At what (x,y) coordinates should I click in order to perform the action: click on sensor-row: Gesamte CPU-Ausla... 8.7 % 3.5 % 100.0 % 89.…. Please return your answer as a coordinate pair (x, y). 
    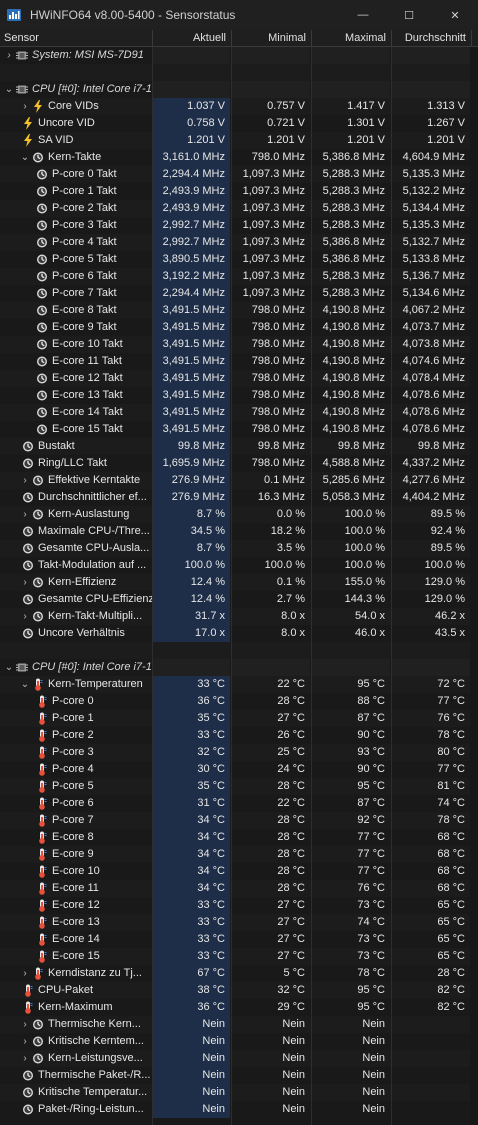
    Looking at the image, I should click on (239, 548).